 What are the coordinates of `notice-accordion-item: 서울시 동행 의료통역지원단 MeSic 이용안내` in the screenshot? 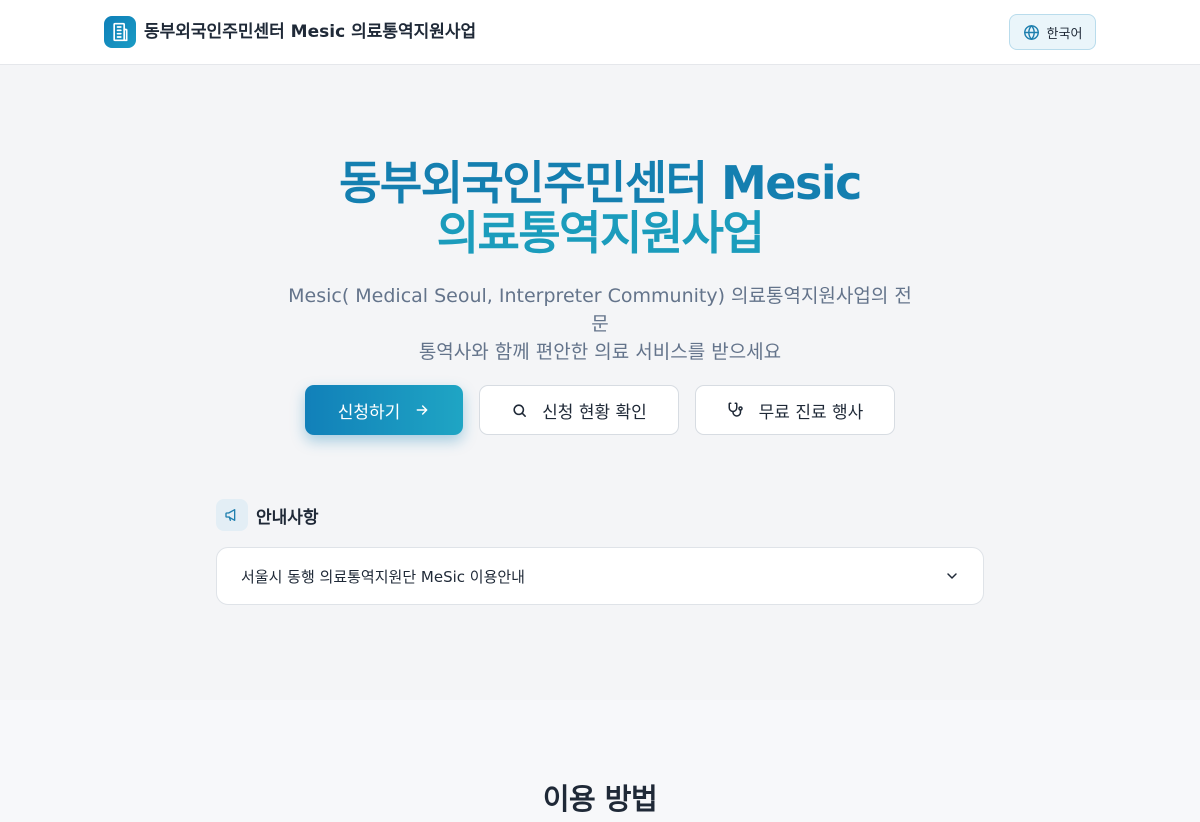 It's located at (600, 576).